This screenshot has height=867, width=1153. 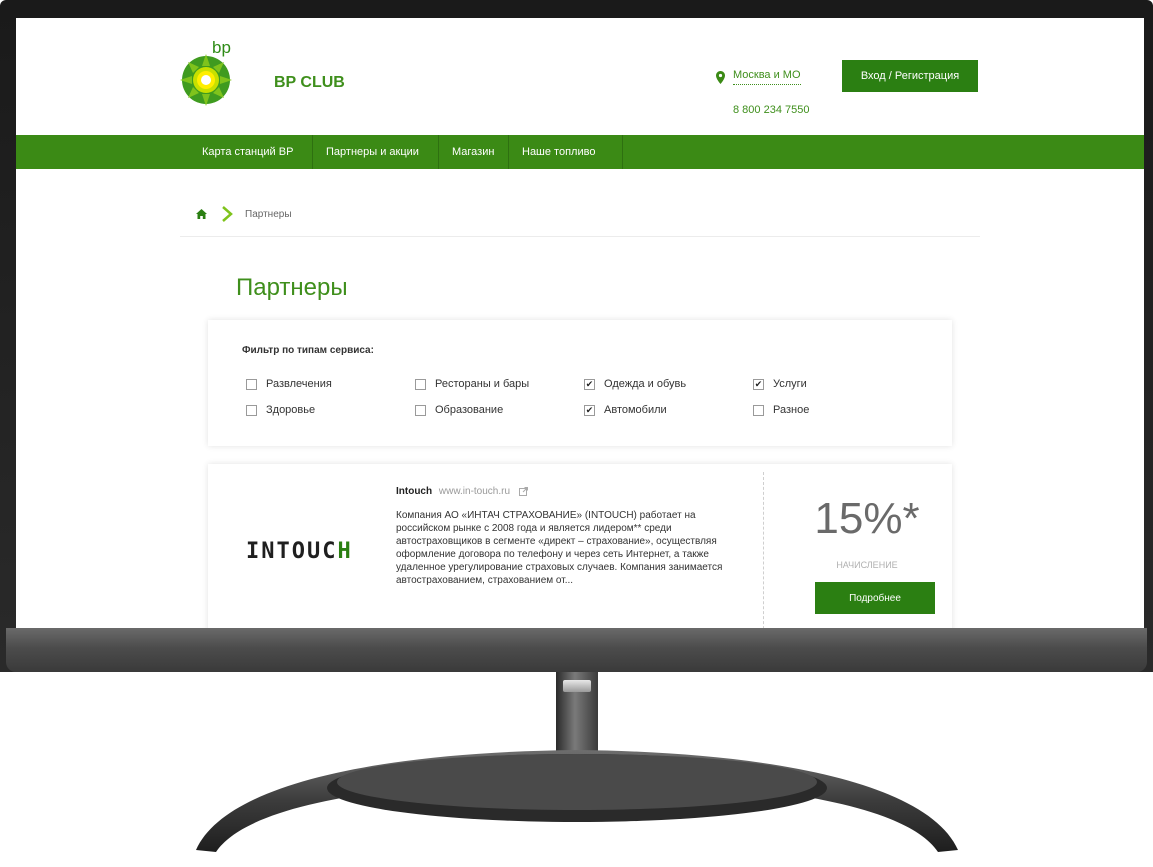 What do you see at coordinates (469, 410) in the screenshot?
I see `checkbox-label: Образование` at bounding box center [469, 410].